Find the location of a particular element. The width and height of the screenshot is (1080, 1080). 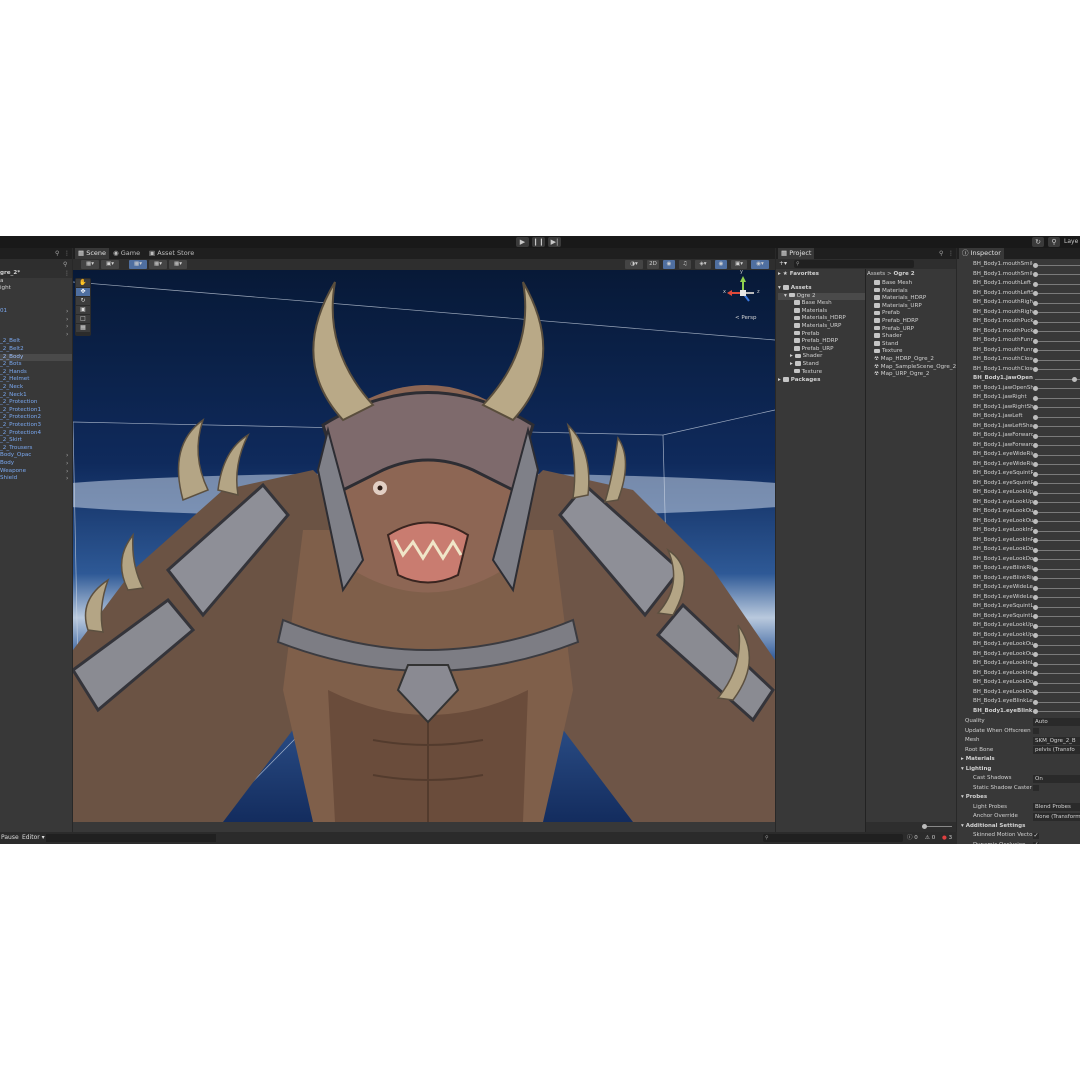

breadcrumb-root: Assets is located at coordinates (876, 274).